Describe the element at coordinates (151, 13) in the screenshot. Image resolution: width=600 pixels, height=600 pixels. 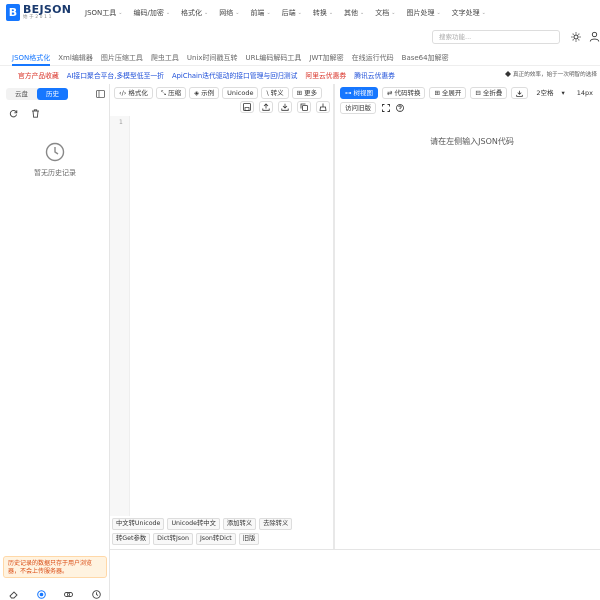
I see `nav-encoding: 编码/加密 ⌄` at that location.